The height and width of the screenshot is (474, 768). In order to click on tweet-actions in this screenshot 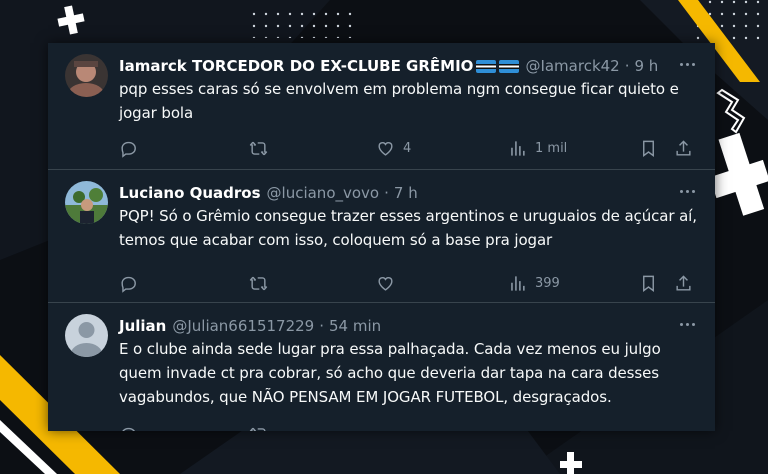, I will do `click(409, 427)`.